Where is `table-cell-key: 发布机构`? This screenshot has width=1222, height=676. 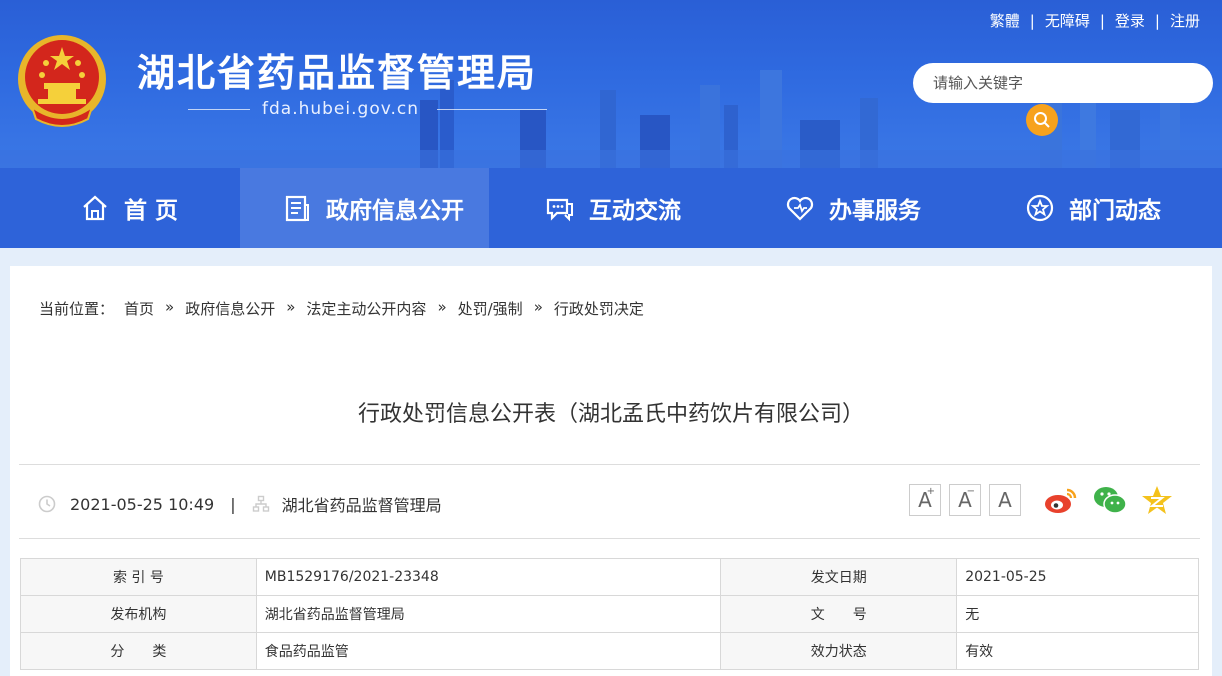
table-cell-key: 发布机构 is located at coordinates (138, 614).